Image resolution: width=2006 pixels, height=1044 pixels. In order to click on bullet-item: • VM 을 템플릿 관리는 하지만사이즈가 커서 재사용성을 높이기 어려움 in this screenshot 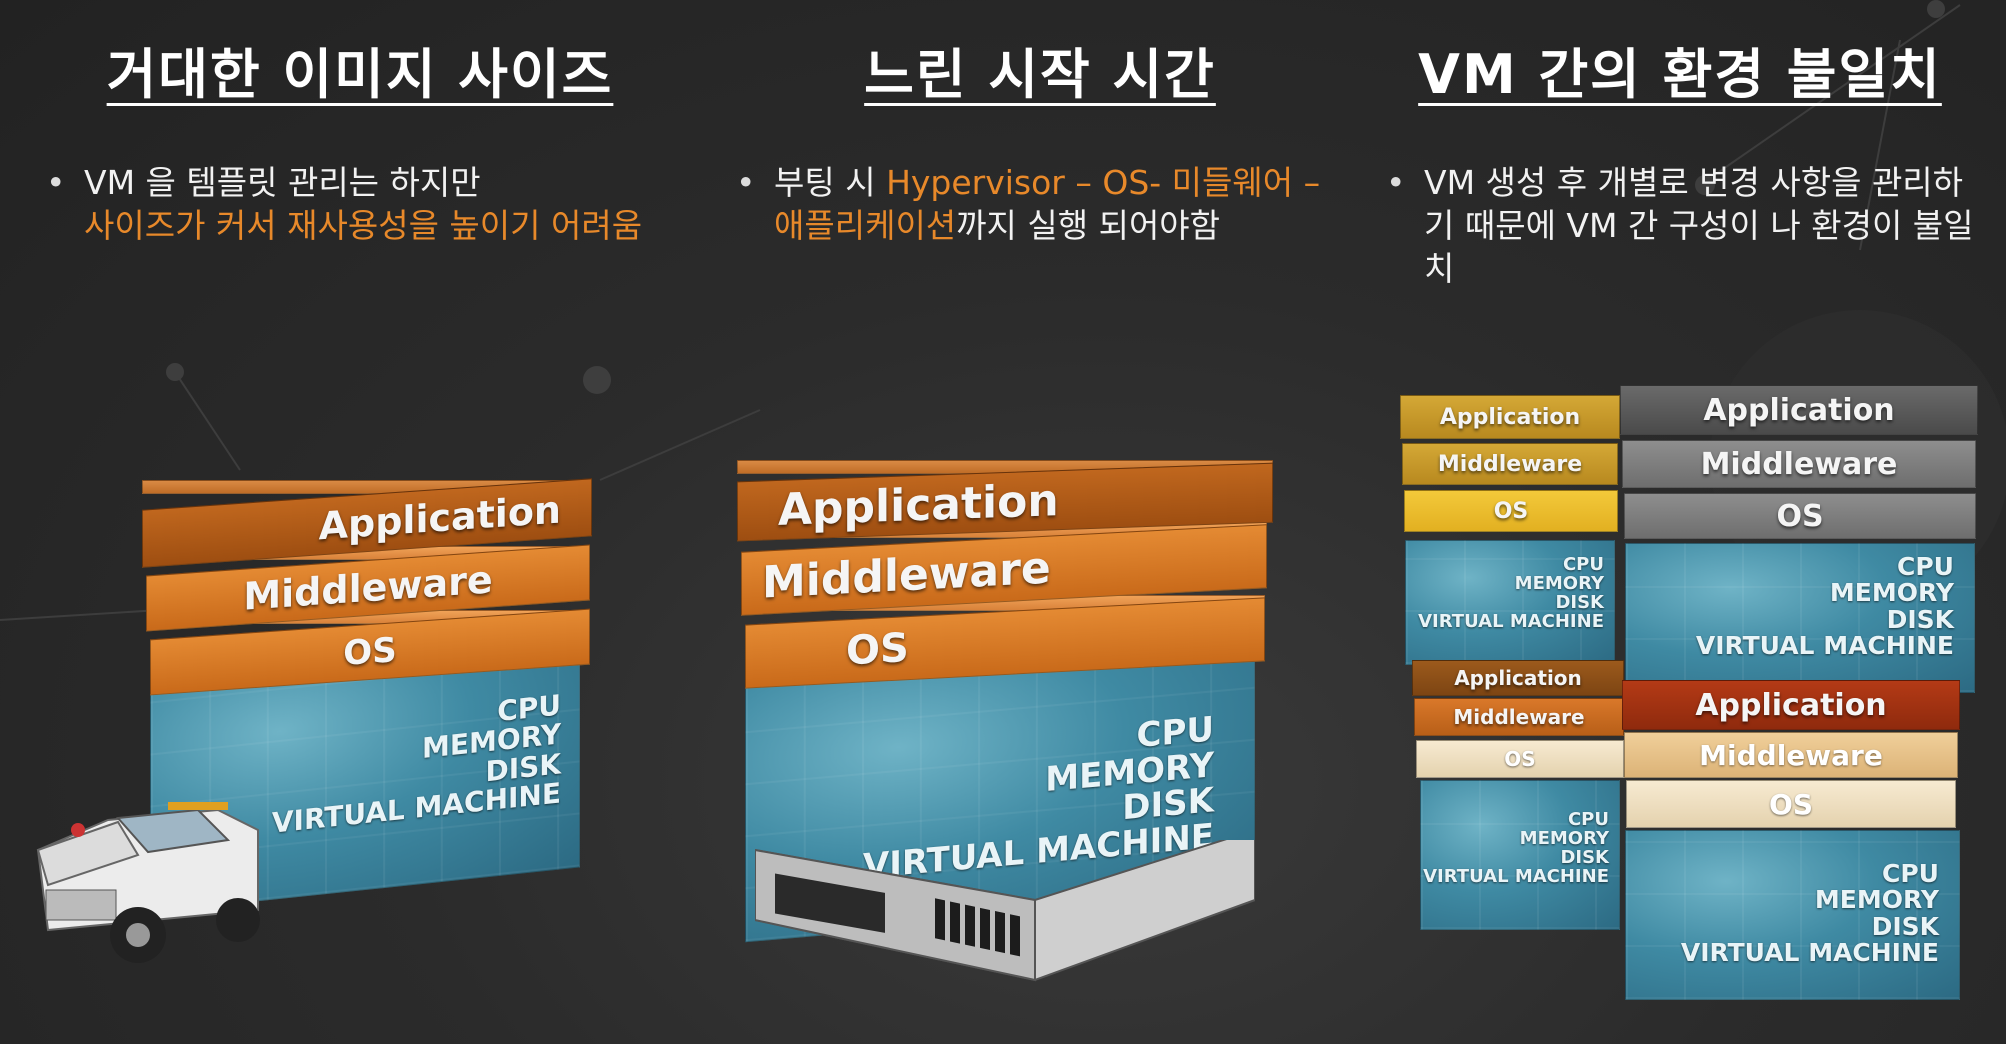, I will do `click(360, 204)`.